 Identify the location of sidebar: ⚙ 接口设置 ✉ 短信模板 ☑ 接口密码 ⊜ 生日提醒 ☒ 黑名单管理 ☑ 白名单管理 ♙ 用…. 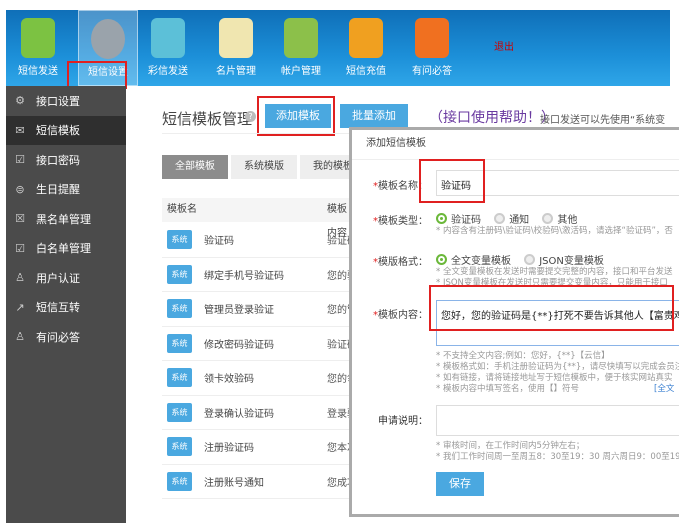
(66, 304).